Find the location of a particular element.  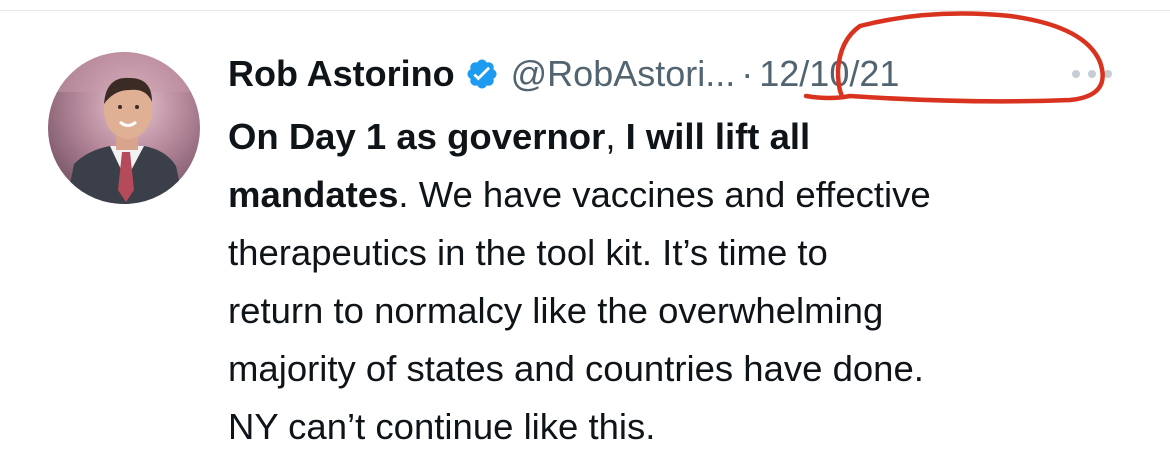

tweet-header: Rob Astorino @RobAstori... · 12/10/21 is located at coordinates (688, 74).